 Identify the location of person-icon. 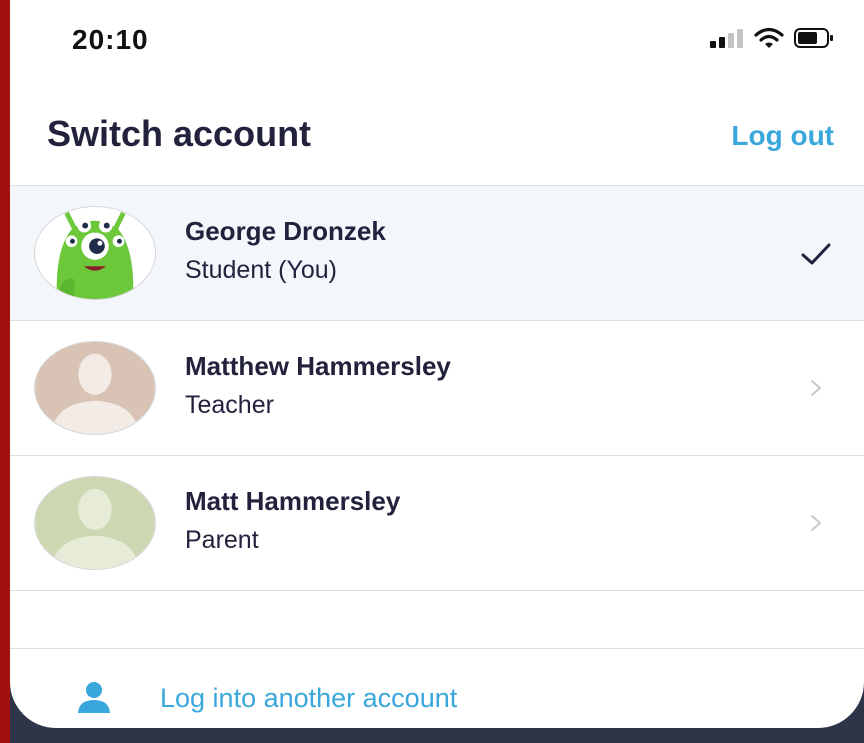
(94, 697).